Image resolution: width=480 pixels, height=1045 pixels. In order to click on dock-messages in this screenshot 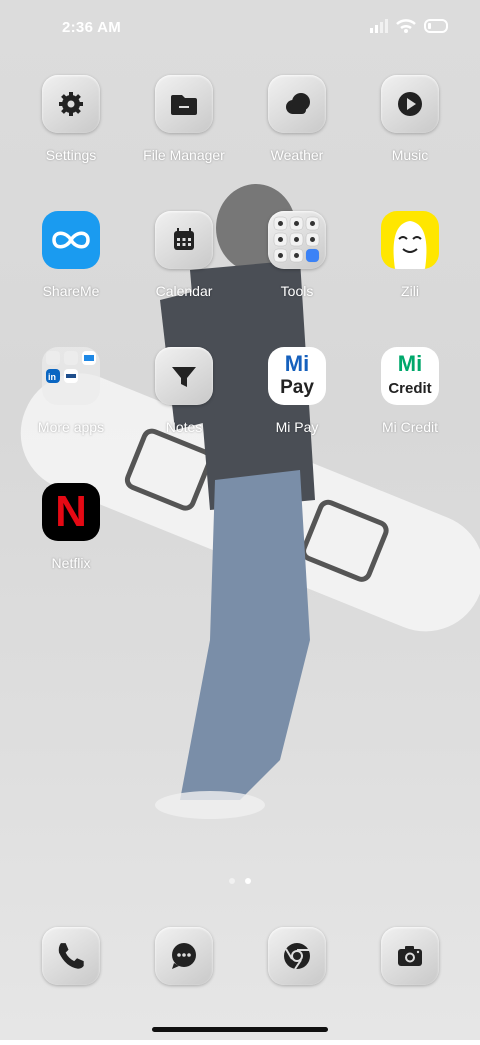, I will do `click(184, 956)`.